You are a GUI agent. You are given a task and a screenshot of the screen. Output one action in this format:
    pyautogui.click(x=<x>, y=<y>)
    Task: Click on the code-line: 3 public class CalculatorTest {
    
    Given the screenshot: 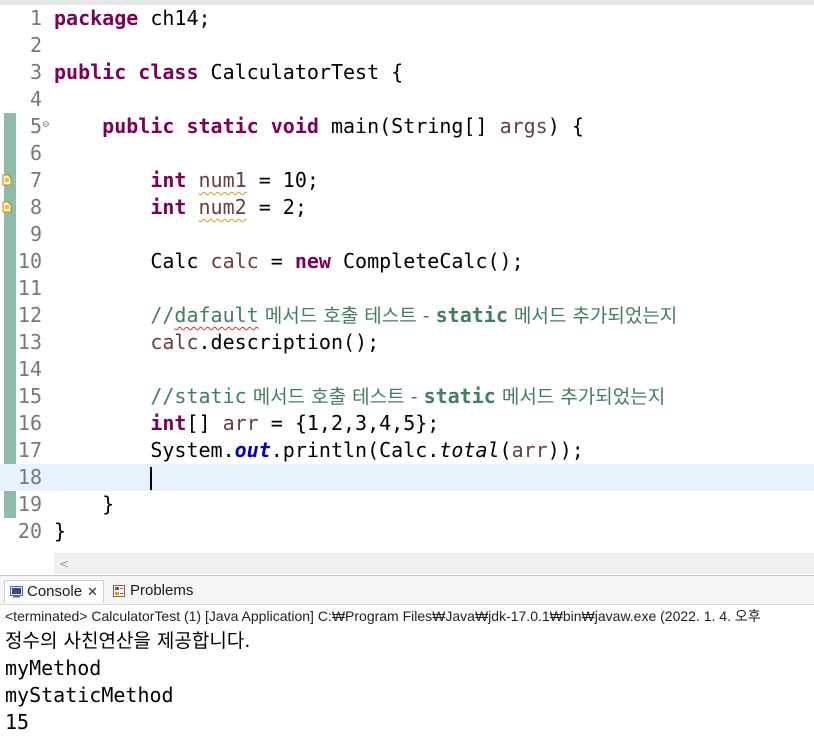 What is the action you would take?
    pyautogui.click(x=407, y=72)
    